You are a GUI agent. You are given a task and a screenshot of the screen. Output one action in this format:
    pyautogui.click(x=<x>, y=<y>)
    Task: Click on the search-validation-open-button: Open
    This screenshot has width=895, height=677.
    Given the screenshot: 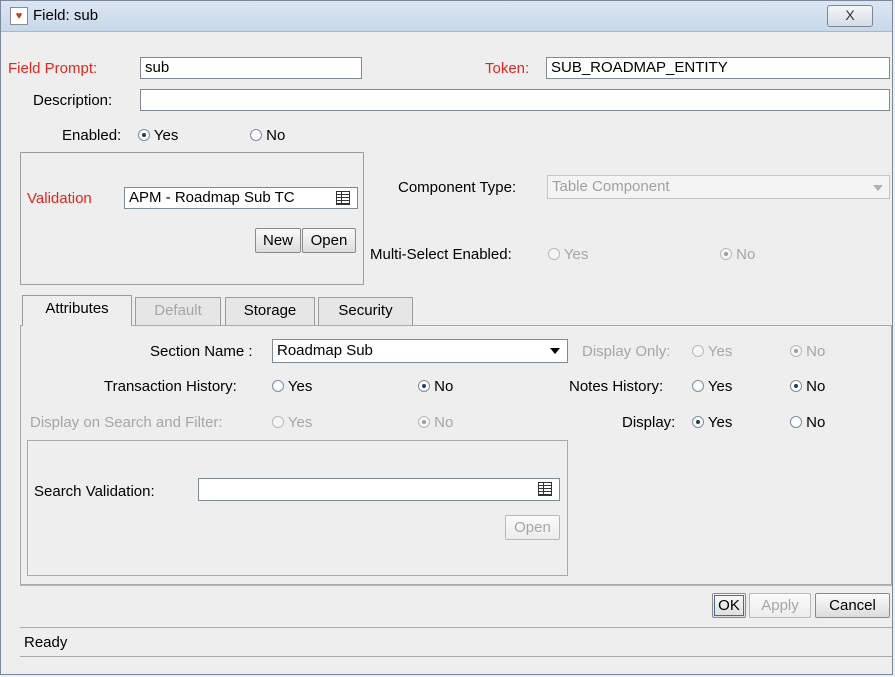 What is the action you would take?
    pyautogui.click(x=532, y=527)
    